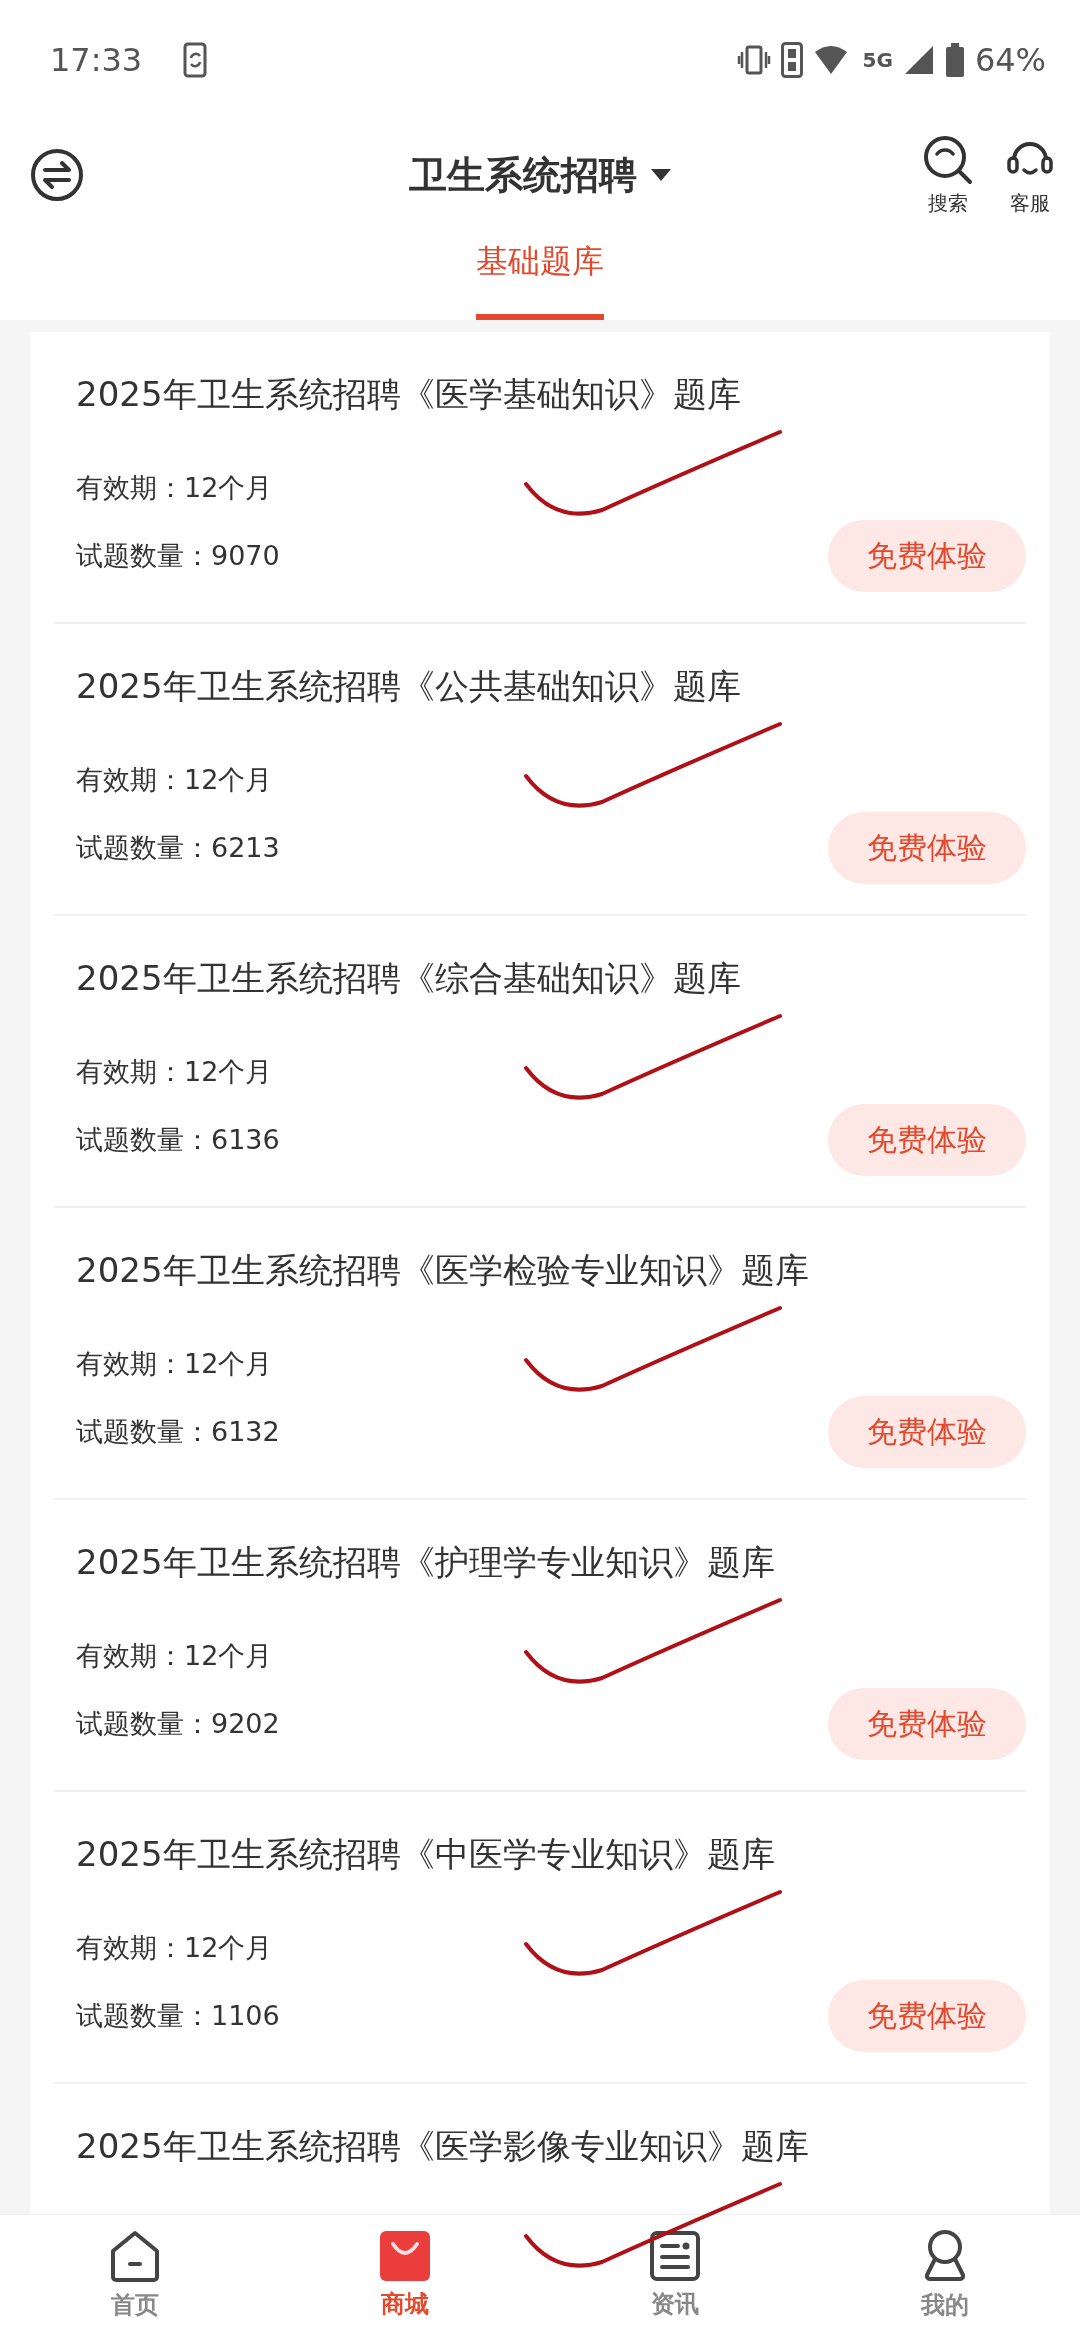 This screenshot has height=2335, width=1080. I want to click on status-time: 17:33, so click(96, 60).